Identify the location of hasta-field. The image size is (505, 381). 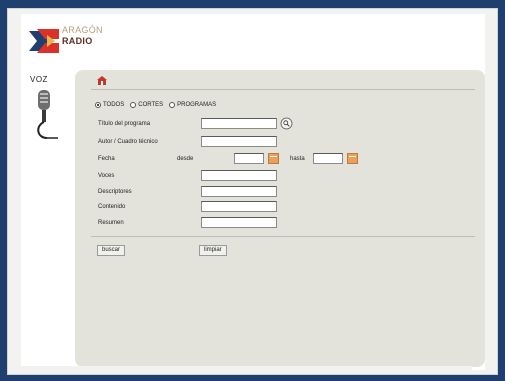
(328, 158).